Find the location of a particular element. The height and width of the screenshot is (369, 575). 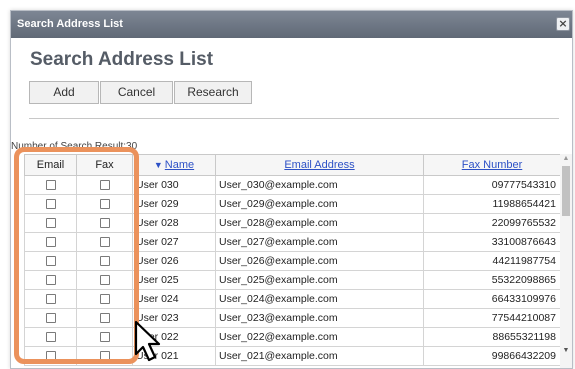

cell-fax-number: 99866432209 is located at coordinates (491, 356).